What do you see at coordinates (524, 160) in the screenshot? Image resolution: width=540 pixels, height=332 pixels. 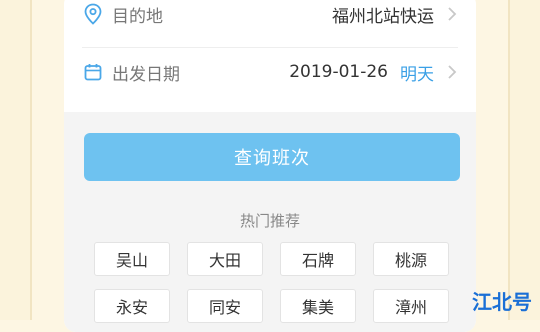 I see `right-frame-border` at bounding box center [524, 160].